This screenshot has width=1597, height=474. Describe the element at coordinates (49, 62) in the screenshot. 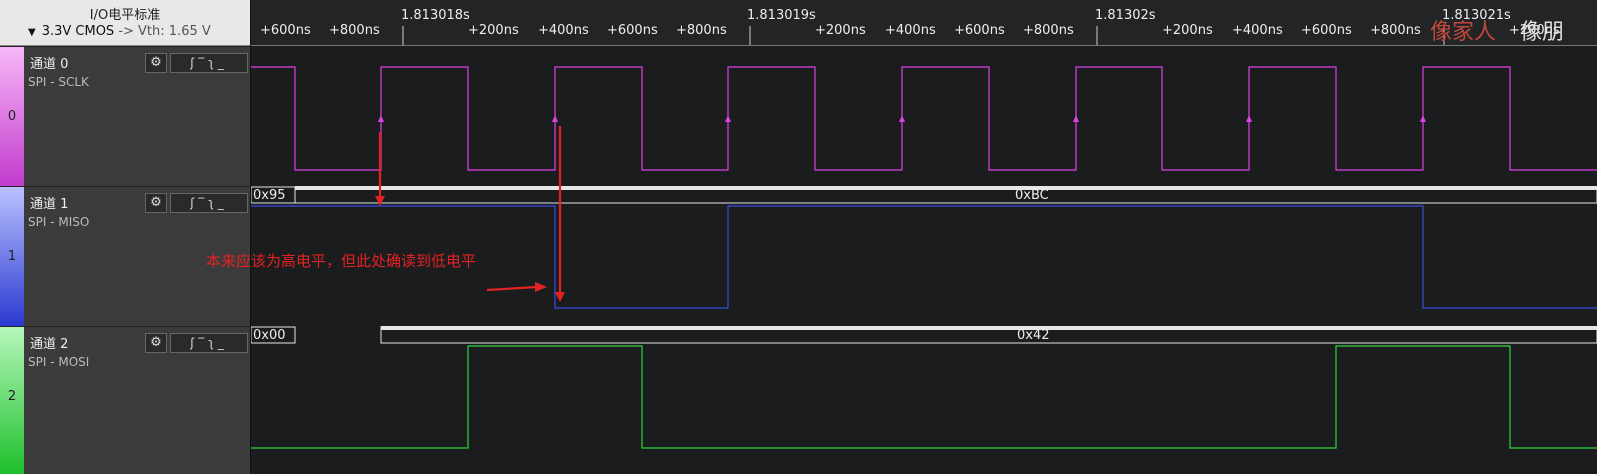

I see `channel-name: 通道 0` at that location.